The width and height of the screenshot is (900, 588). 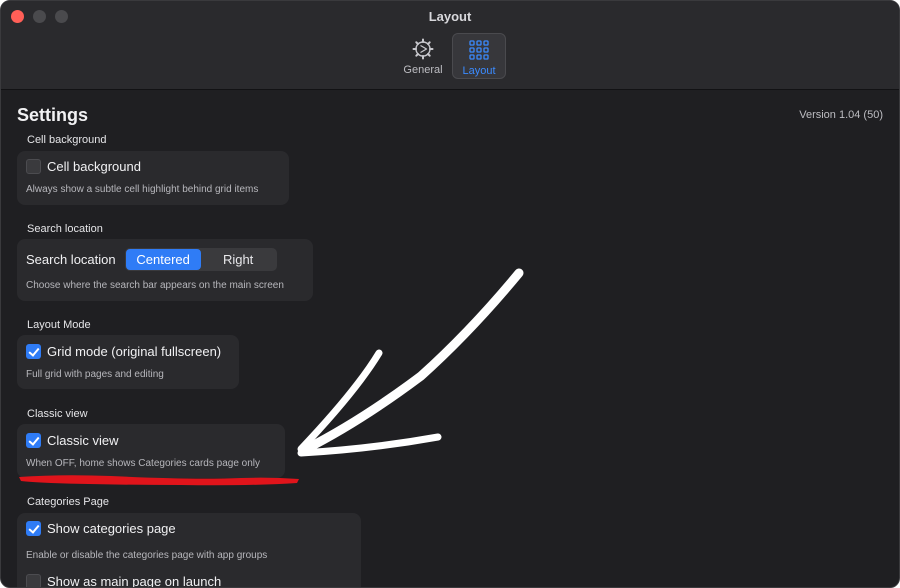 I want to click on annotation-arrow, so click(x=410, y=362).